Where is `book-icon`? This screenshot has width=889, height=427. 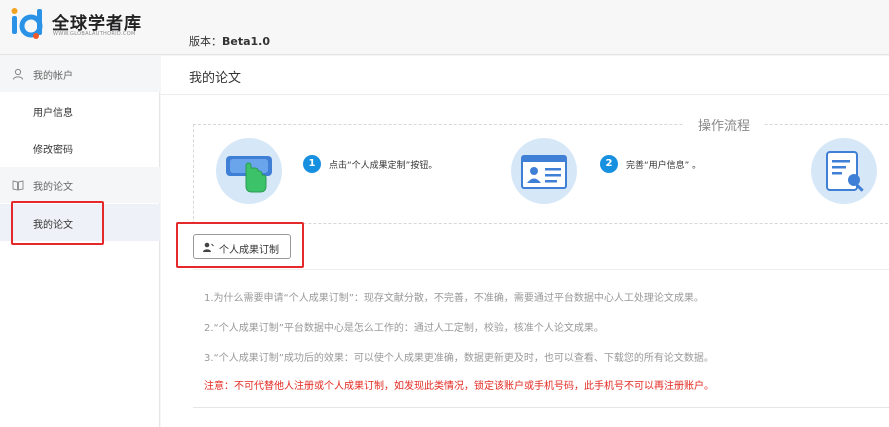
book-icon is located at coordinates (18, 185).